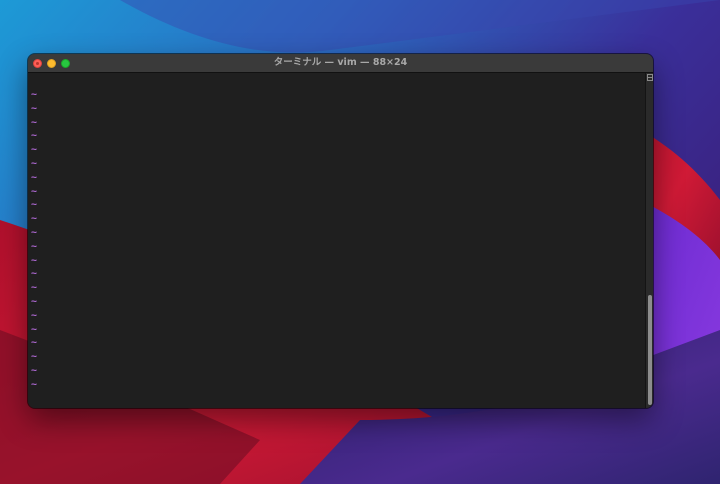  I want to click on title-bar: ターミナル — vim — 88×24, so click(340, 63).